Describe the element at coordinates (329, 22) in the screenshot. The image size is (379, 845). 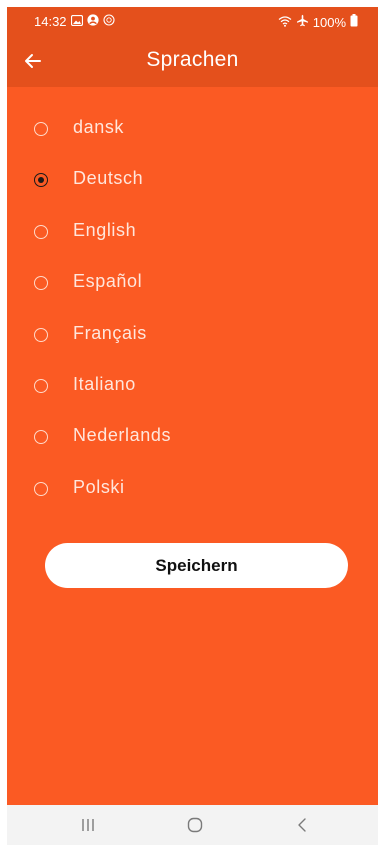
I see `battery-percentage: 100%` at that location.